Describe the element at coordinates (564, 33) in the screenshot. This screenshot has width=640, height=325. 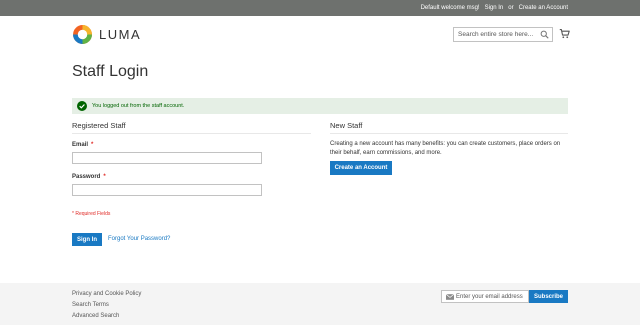
I see `cart-icon` at that location.